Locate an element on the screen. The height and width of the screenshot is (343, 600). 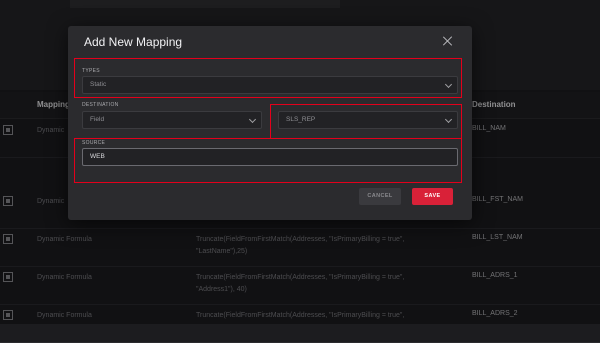
source-input: WEB is located at coordinates (270, 157).